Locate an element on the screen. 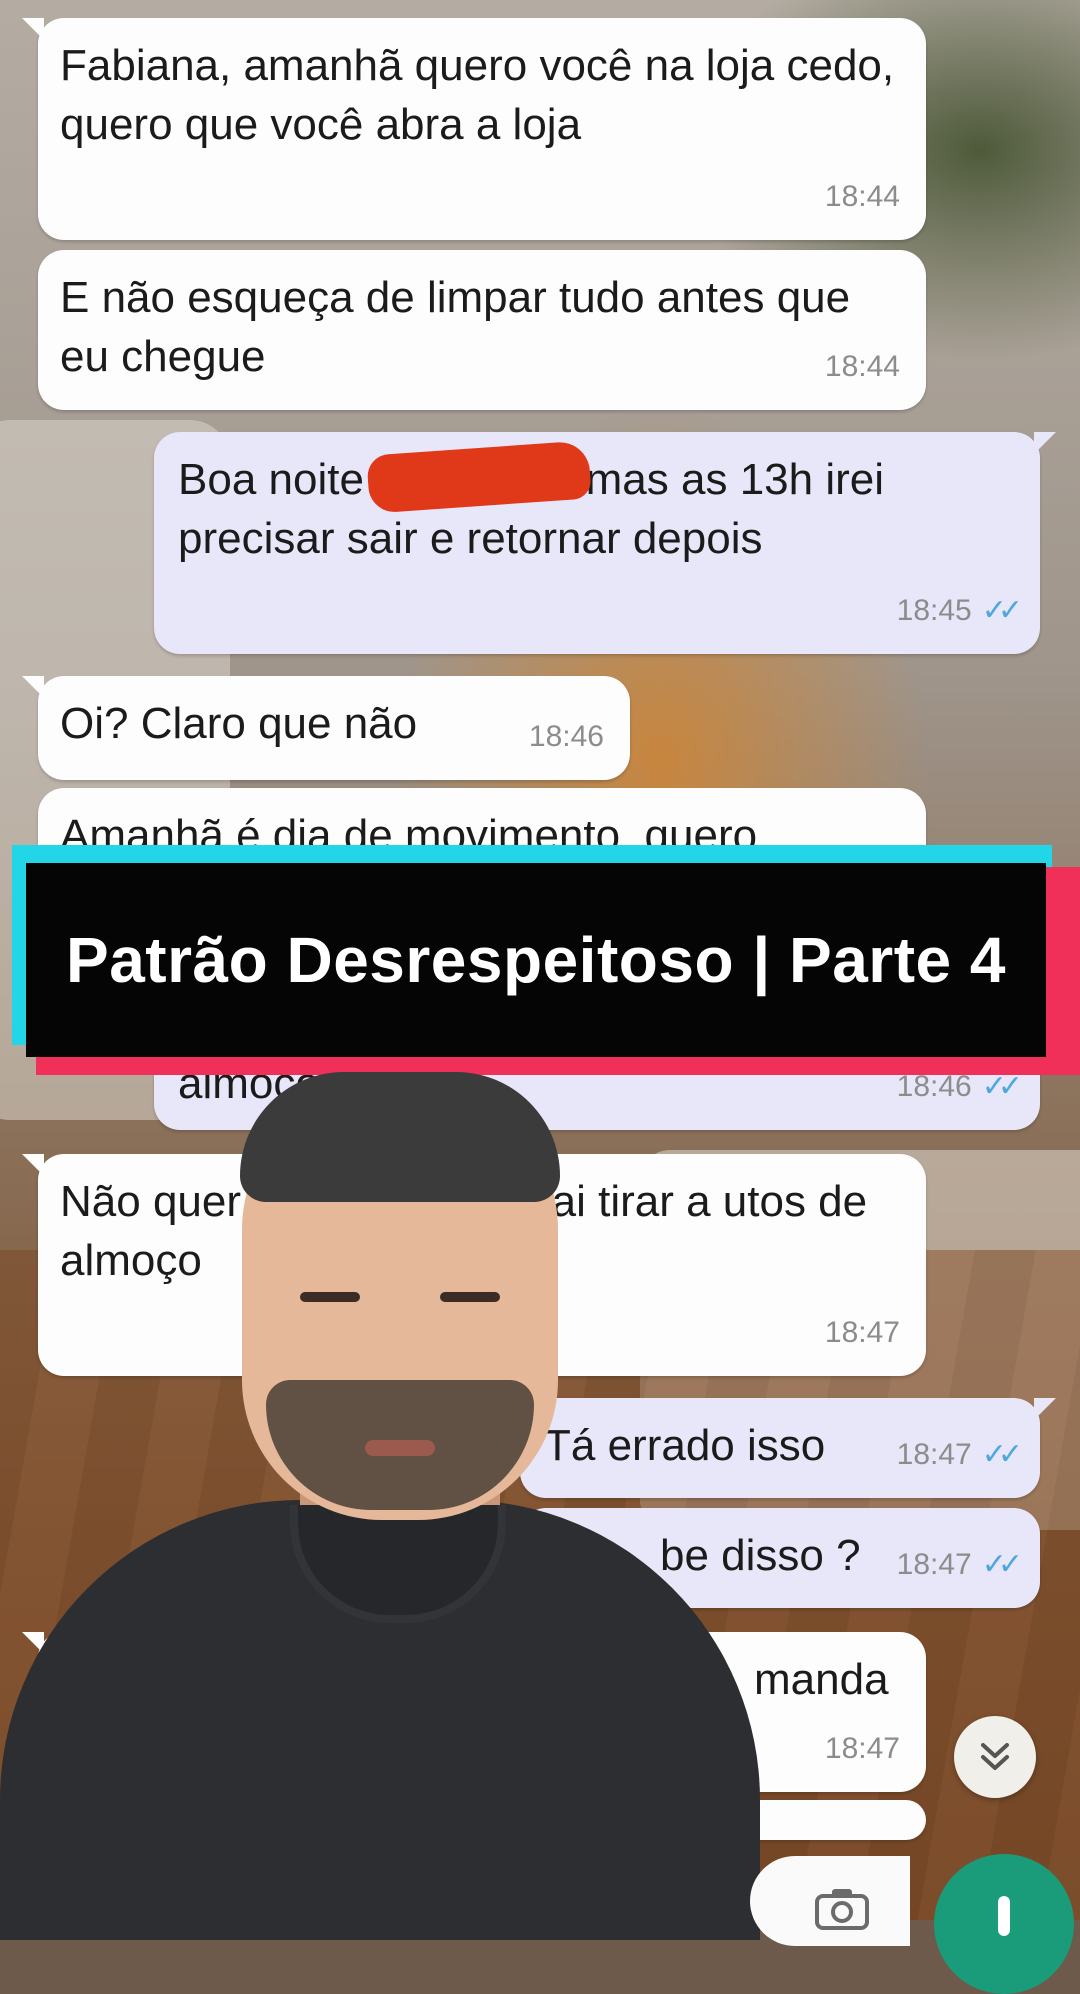 The image size is (1080, 1994). banner-title: Patrão Desrespeitoso | Parte 4 is located at coordinates (536, 960).